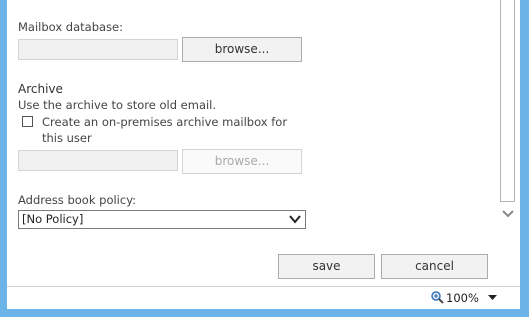  What do you see at coordinates (27, 121) in the screenshot?
I see `archive-checkbox` at bounding box center [27, 121].